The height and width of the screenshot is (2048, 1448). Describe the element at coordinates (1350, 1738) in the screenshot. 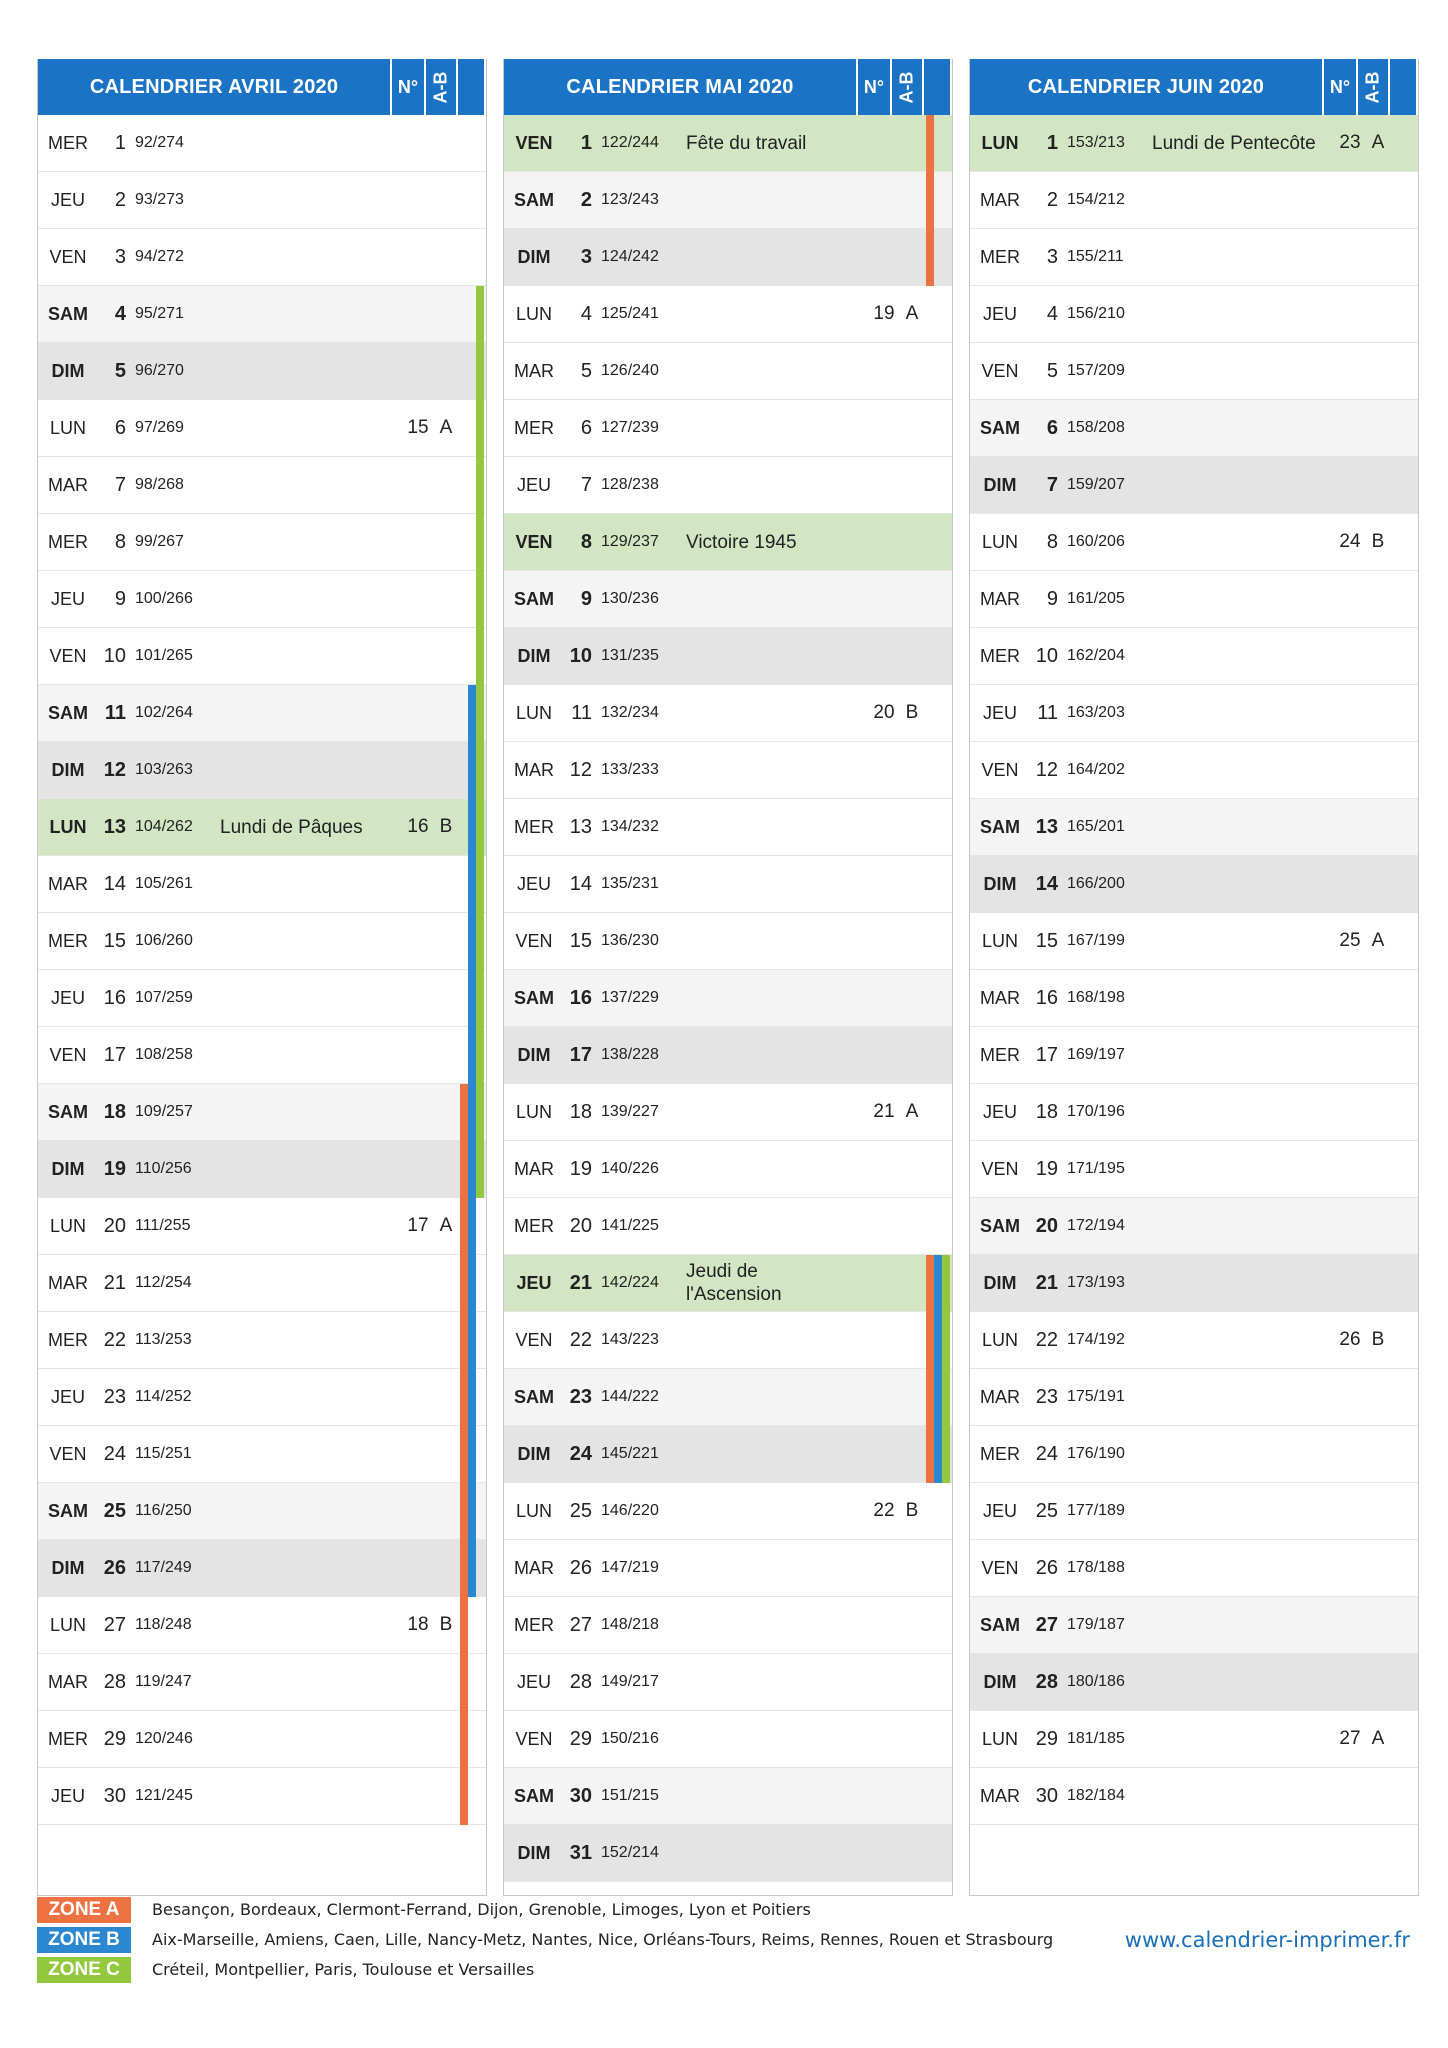

I see `week-number: 27` at that location.